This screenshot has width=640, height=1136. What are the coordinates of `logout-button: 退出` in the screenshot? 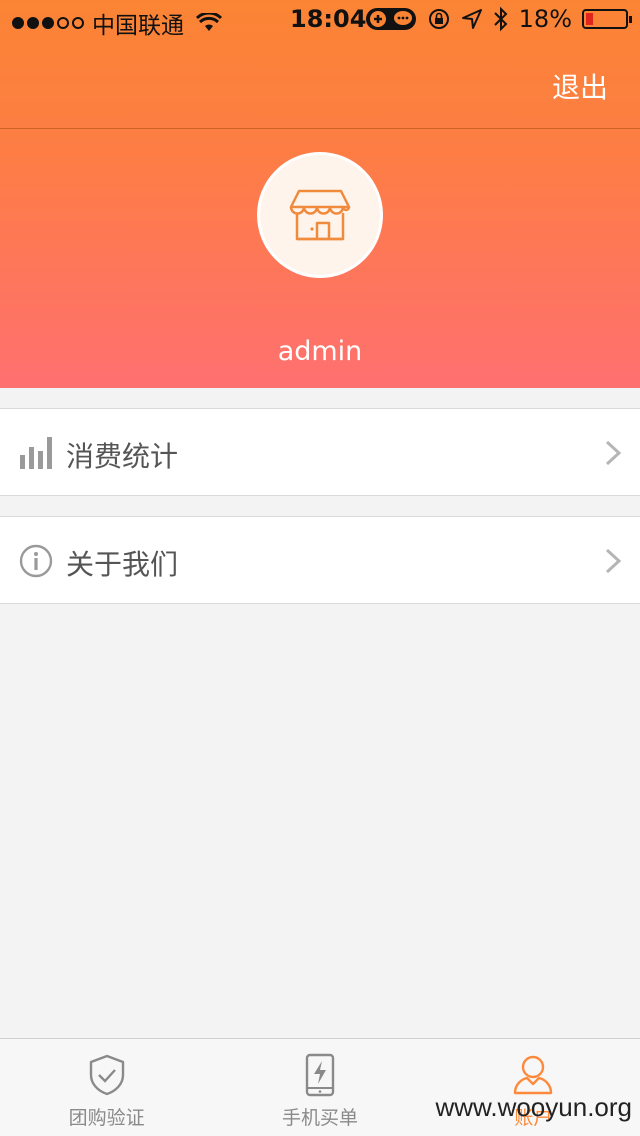 It's located at (580, 86).